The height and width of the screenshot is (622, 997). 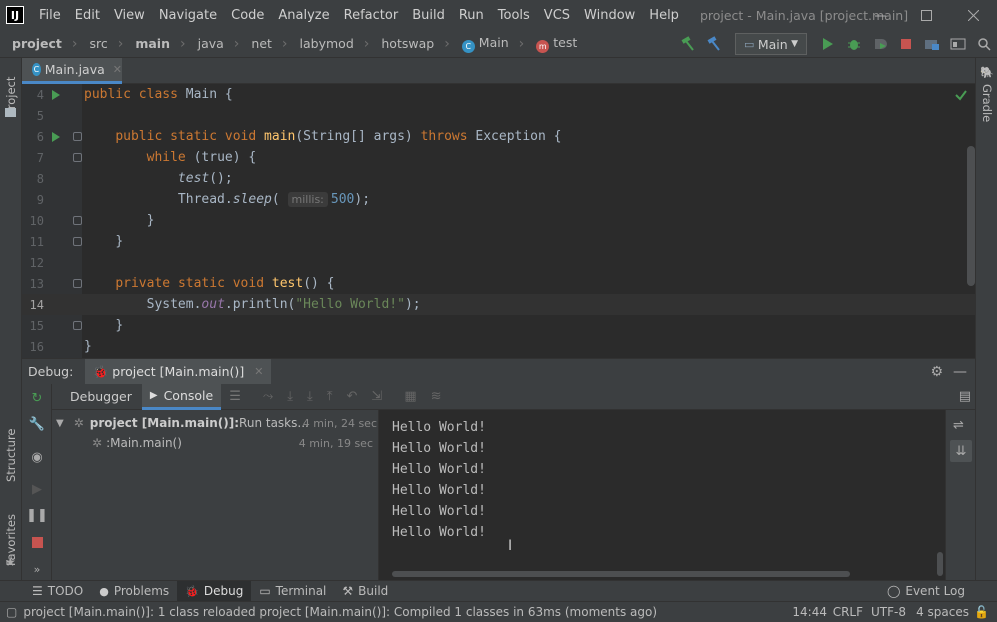 I want to click on breadcrumb-java: java, so click(x=205, y=43).